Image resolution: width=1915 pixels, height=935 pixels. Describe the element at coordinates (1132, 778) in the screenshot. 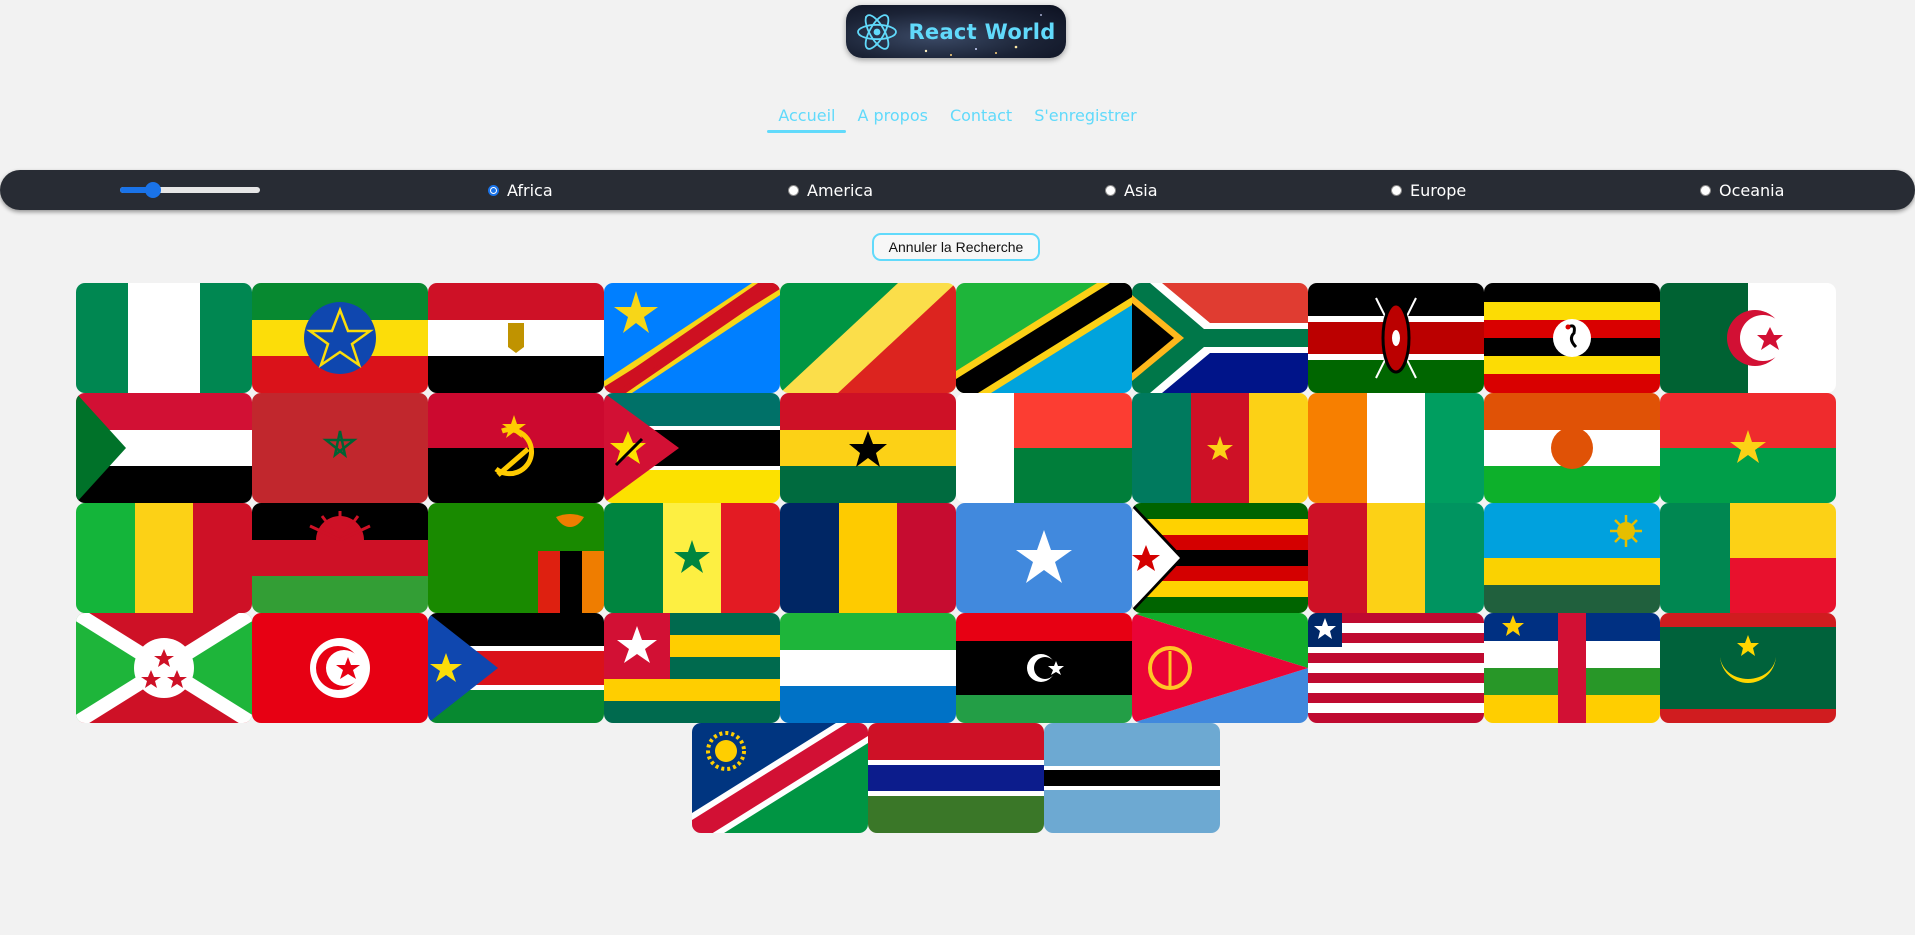

I see `botswana-flag` at that location.